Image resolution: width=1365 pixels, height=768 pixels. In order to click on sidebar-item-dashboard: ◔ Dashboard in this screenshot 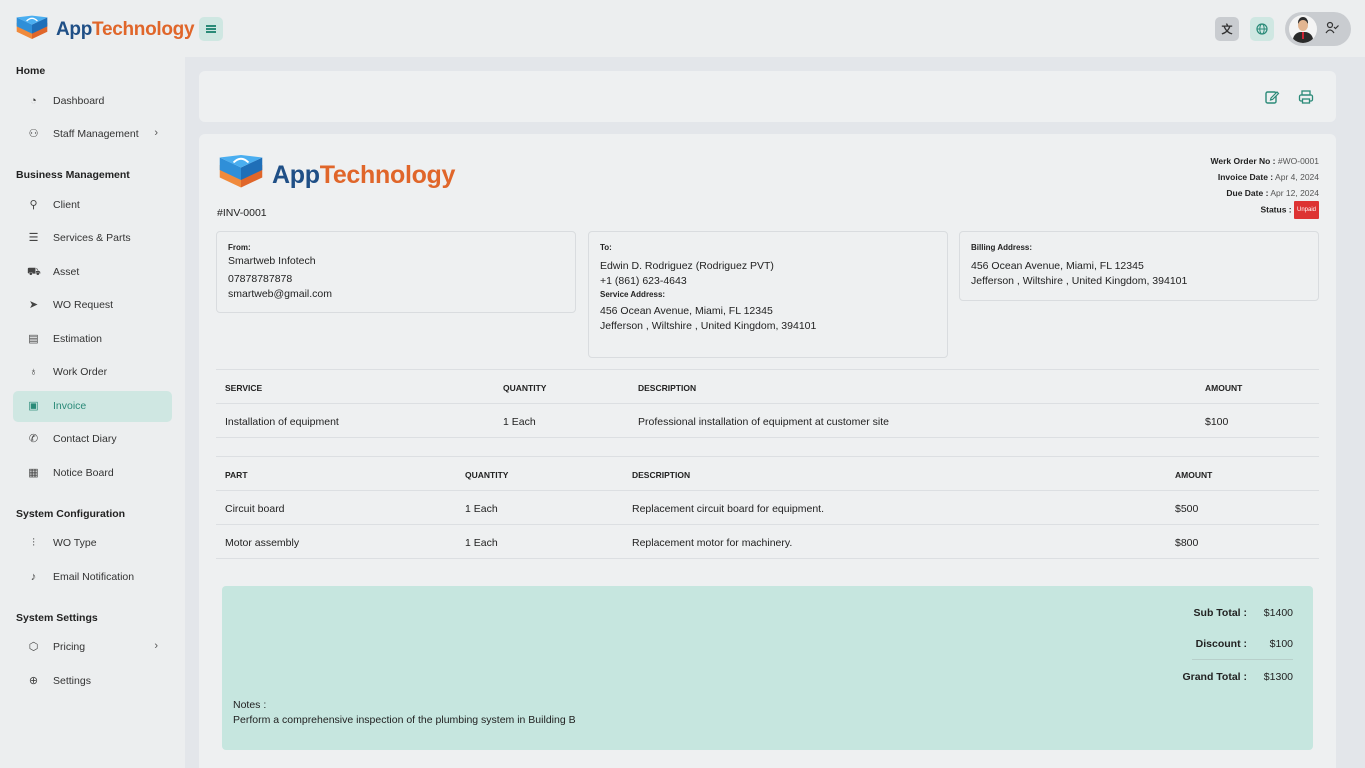, I will do `click(92, 101)`.